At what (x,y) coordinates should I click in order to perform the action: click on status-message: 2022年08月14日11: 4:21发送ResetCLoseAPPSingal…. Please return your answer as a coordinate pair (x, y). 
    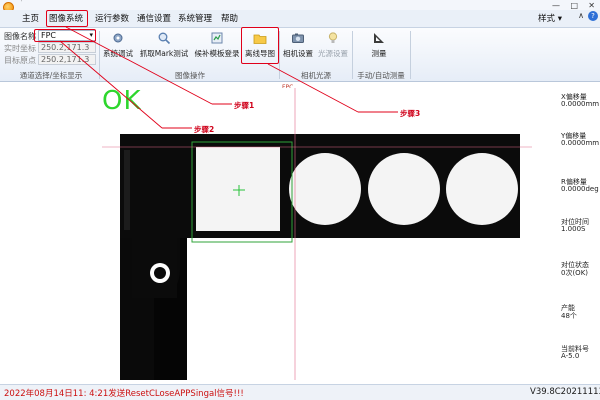
    Looking at the image, I should click on (124, 394).